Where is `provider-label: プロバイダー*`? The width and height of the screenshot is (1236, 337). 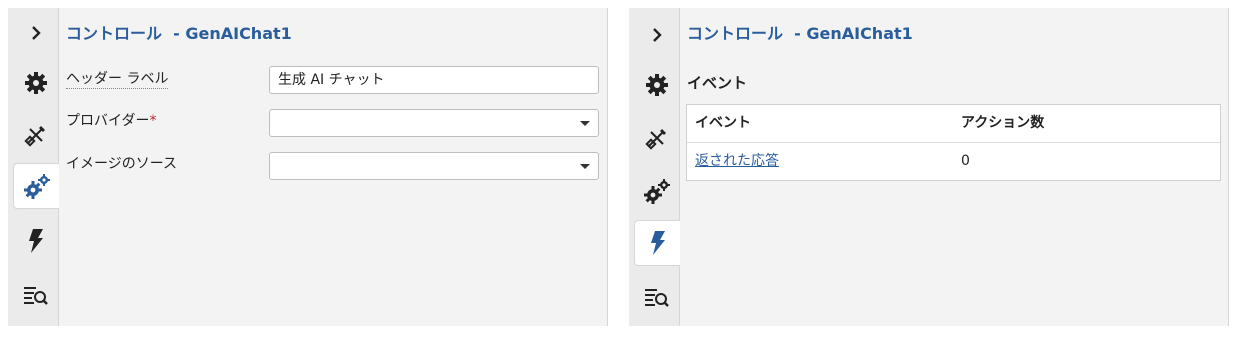 provider-label: プロバイダー* is located at coordinates (111, 121).